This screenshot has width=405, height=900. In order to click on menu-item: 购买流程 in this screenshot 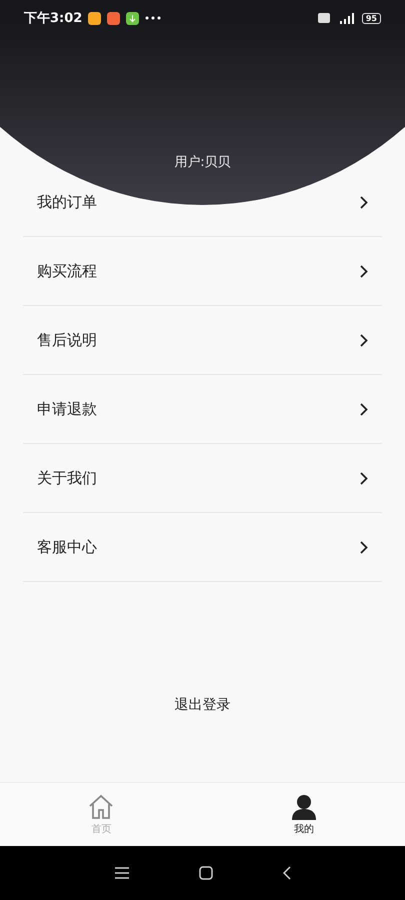, I will do `click(202, 271)`.